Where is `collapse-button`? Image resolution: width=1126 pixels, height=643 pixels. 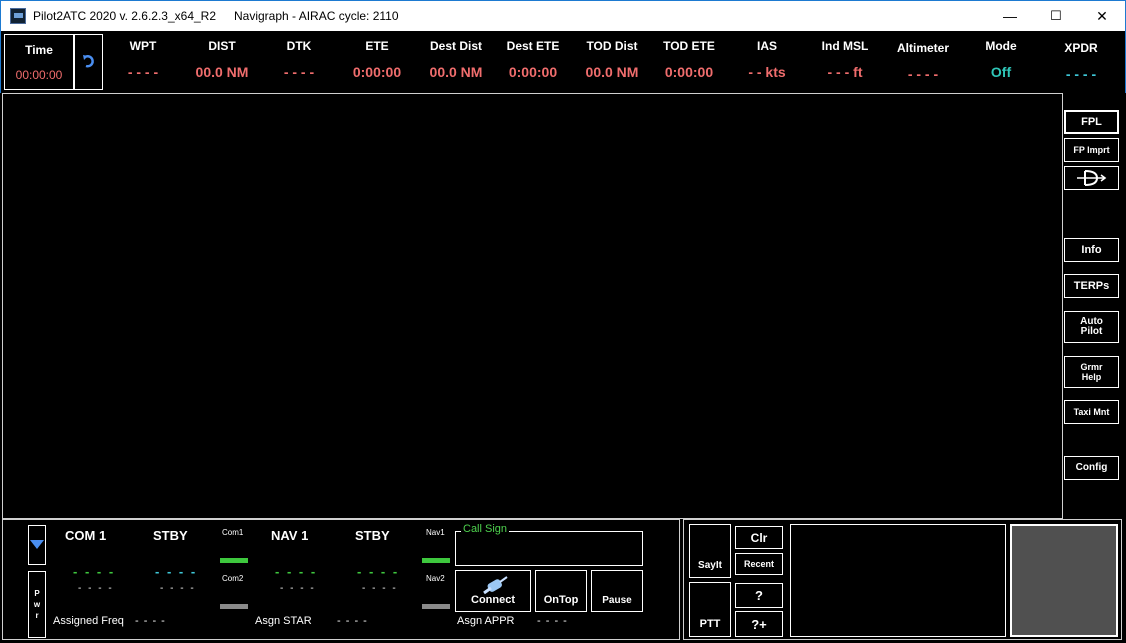
collapse-button is located at coordinates (37, 545).